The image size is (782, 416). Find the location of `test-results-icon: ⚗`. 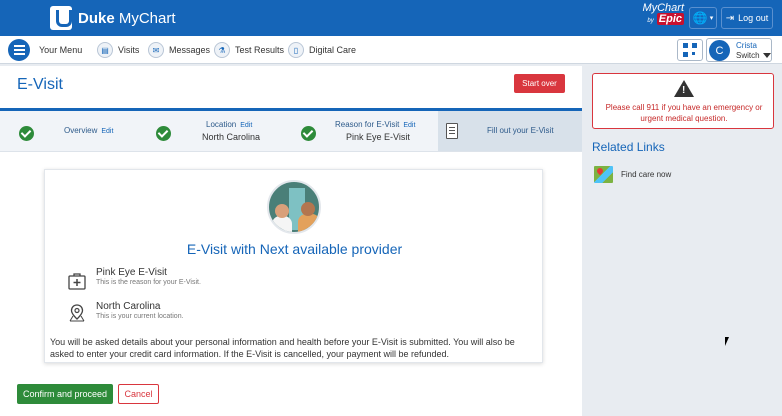

test-results-icon: ⚗ is located at coordinates (222, 50).